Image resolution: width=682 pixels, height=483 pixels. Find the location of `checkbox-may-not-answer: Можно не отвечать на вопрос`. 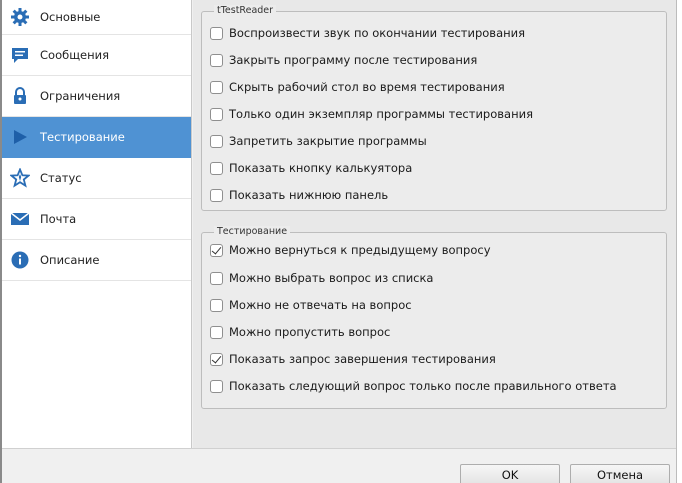

checkbox-may-not-answer: Можно не отвечать на вопрос is located at coordinates (311, 305).